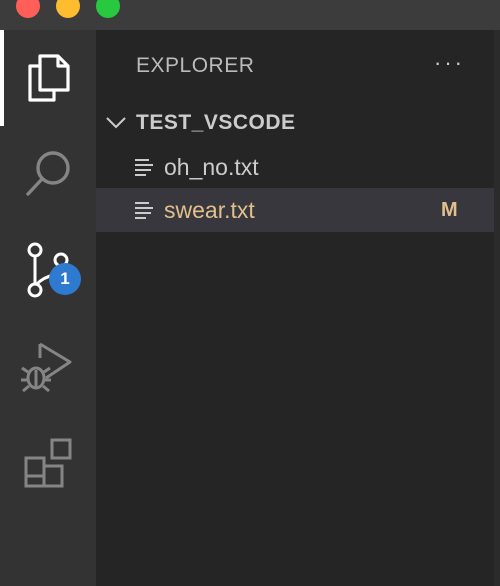 The width and height of the screenshot is (500, 586). What do you see at coordinates (195, 65) in the screenshot?
I see `explorer-title: EXPLORER` at bounding box center [195, 65].